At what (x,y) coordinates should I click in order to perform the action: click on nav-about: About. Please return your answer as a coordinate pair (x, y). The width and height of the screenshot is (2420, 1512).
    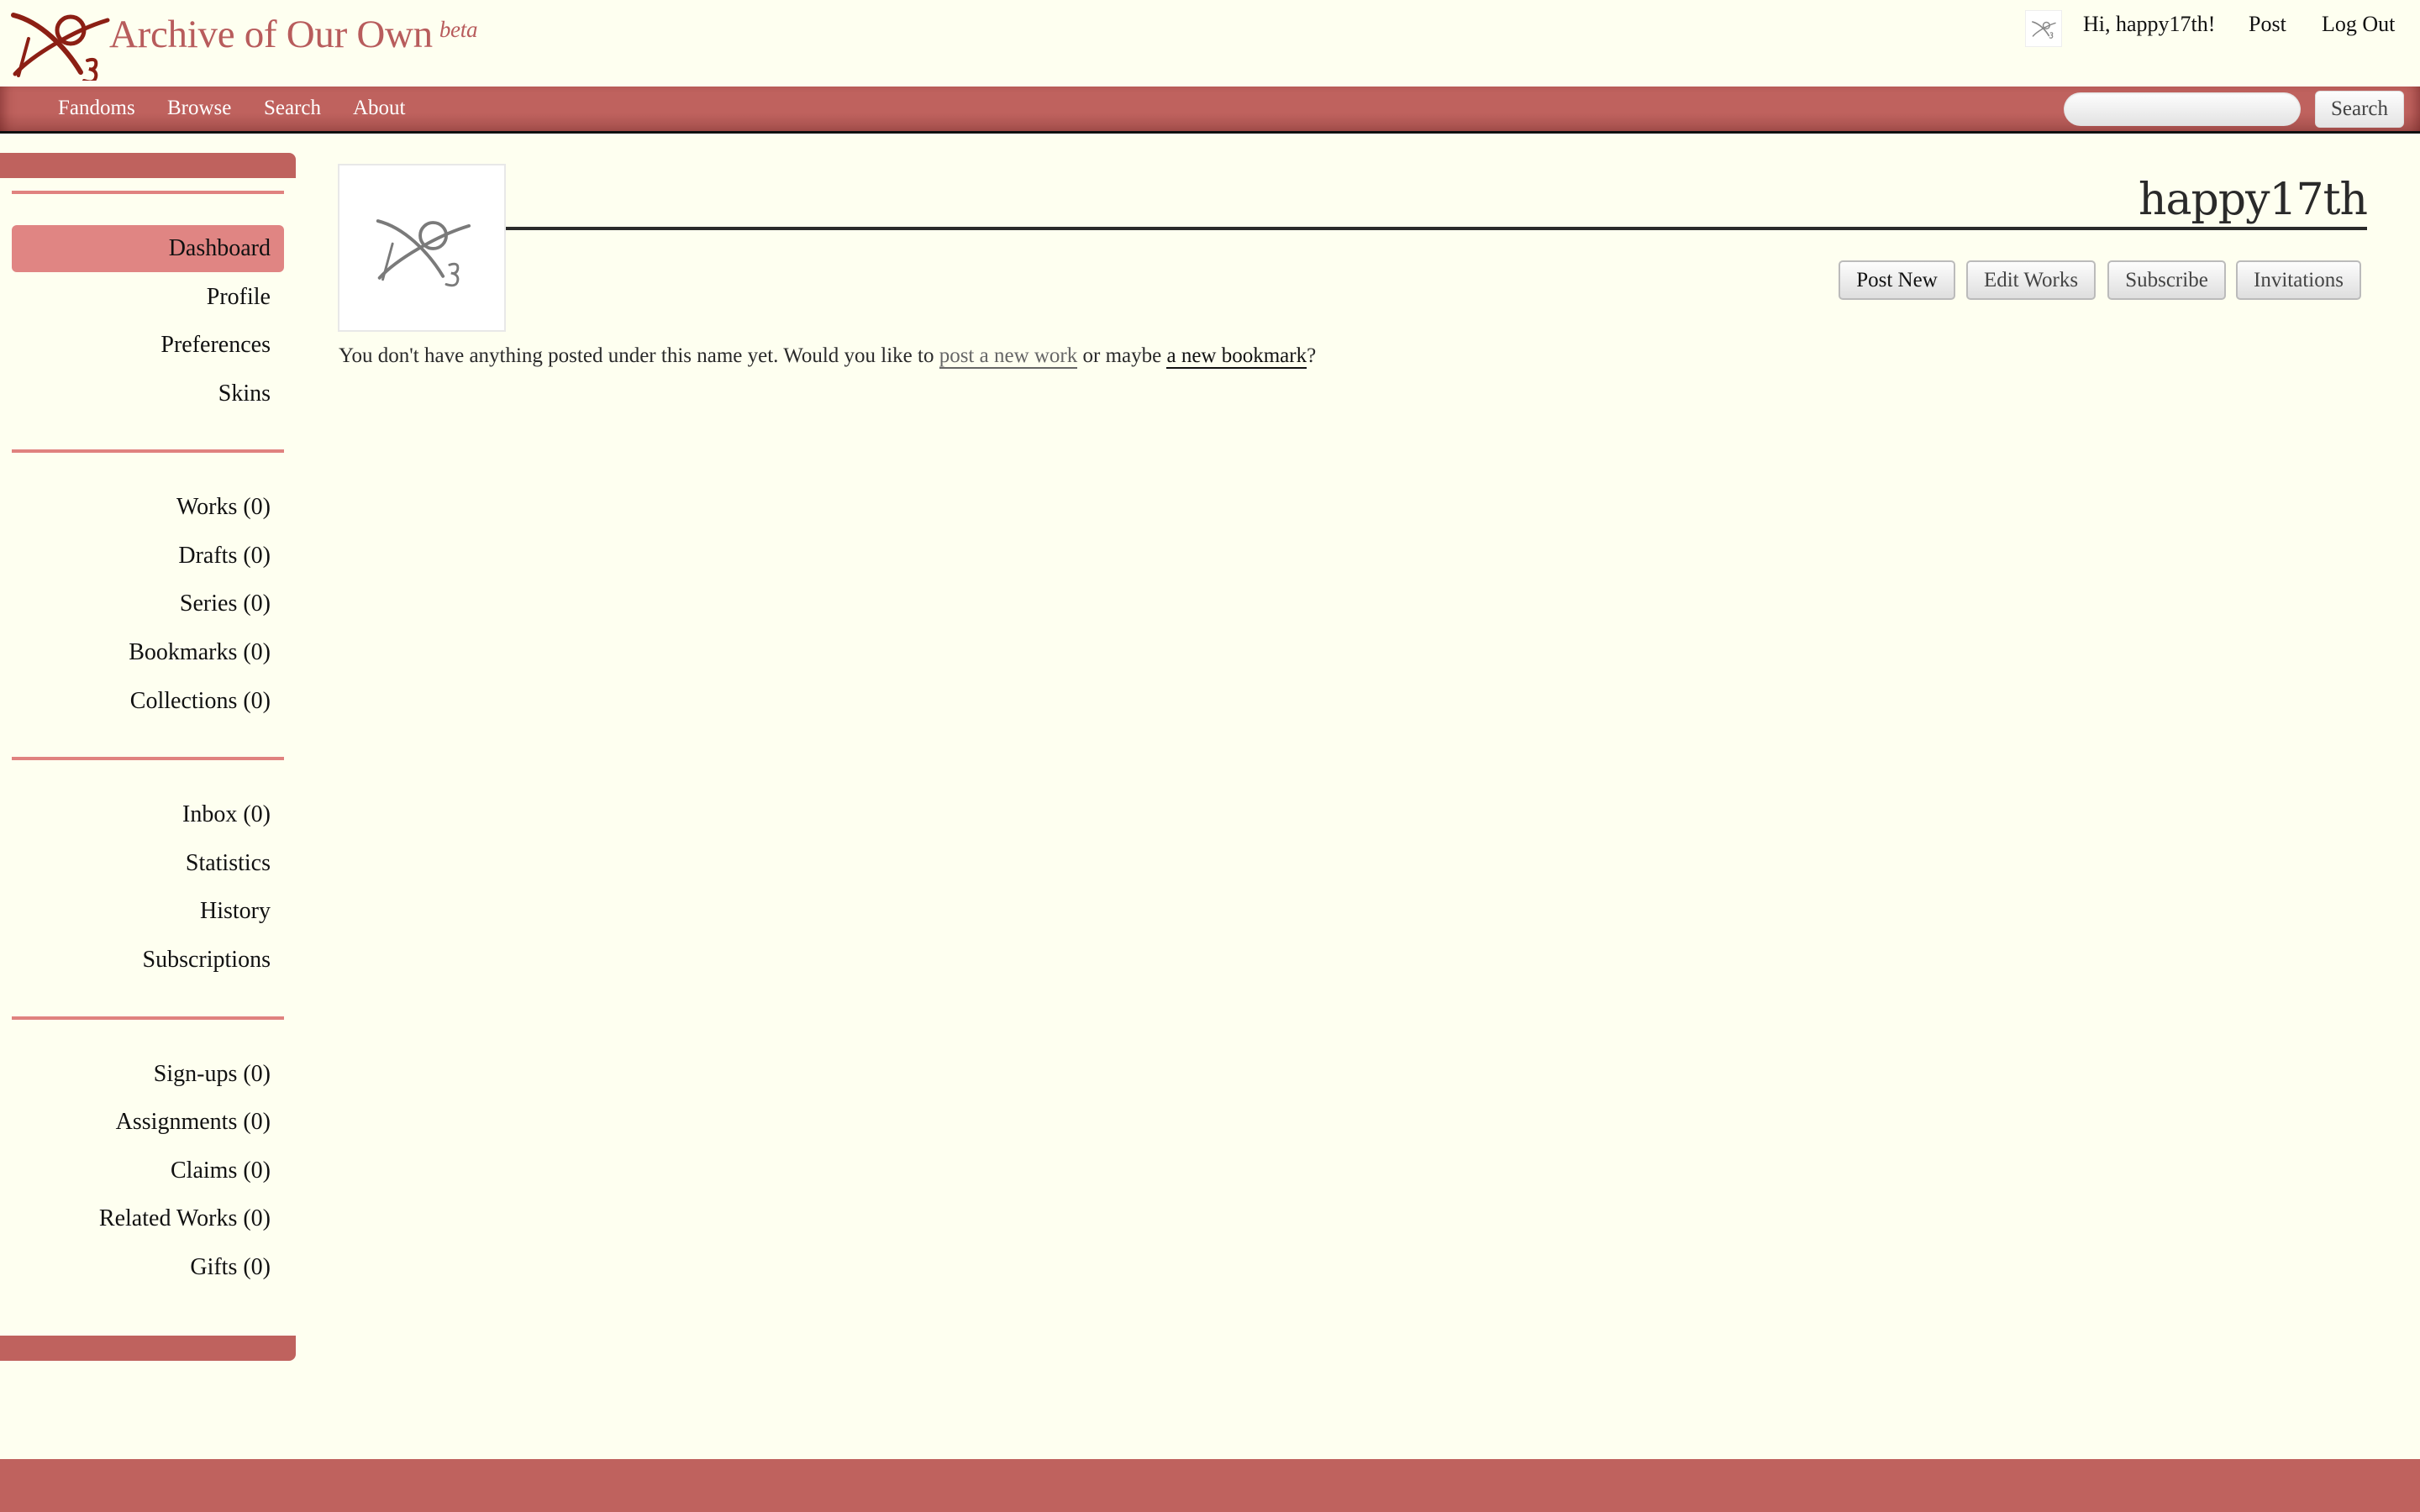
    Looking at the image, I should click on (379, 108).